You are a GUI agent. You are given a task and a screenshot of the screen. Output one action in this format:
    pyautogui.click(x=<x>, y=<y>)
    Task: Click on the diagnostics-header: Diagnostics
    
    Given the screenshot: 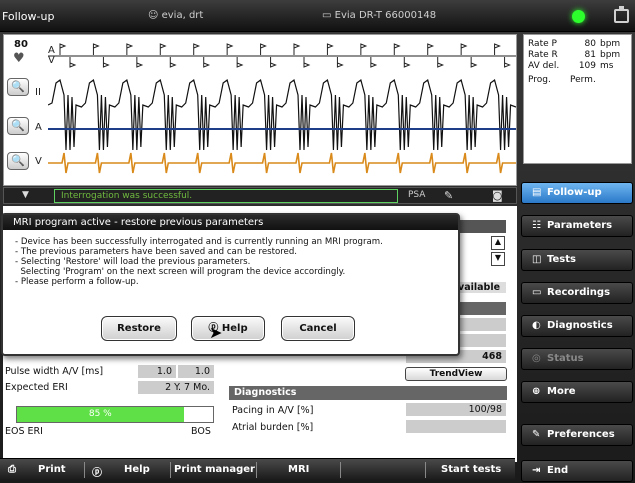 What is the action you would take?
    pyautogui.click(x=368, y=393)
    